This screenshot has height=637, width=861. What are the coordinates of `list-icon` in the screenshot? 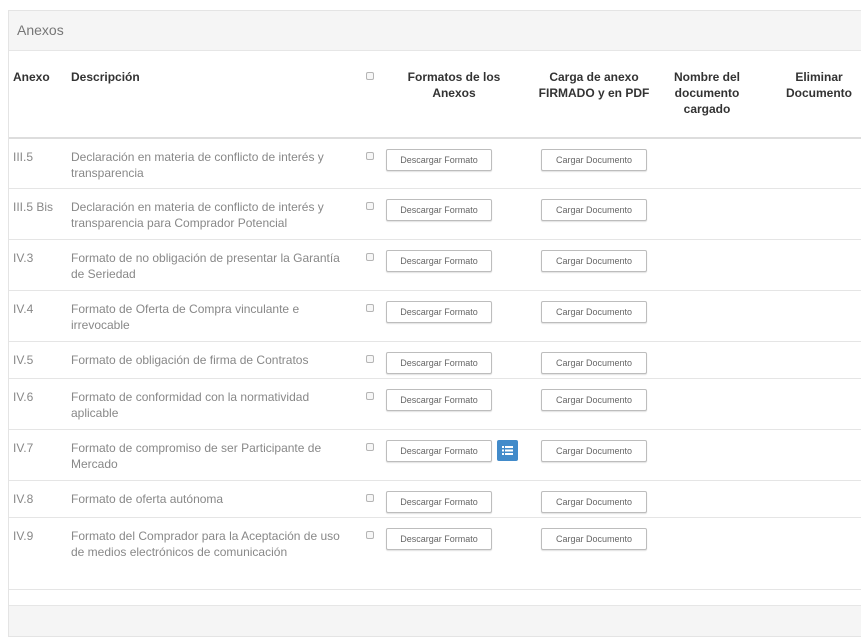 It's located at (507, 450).